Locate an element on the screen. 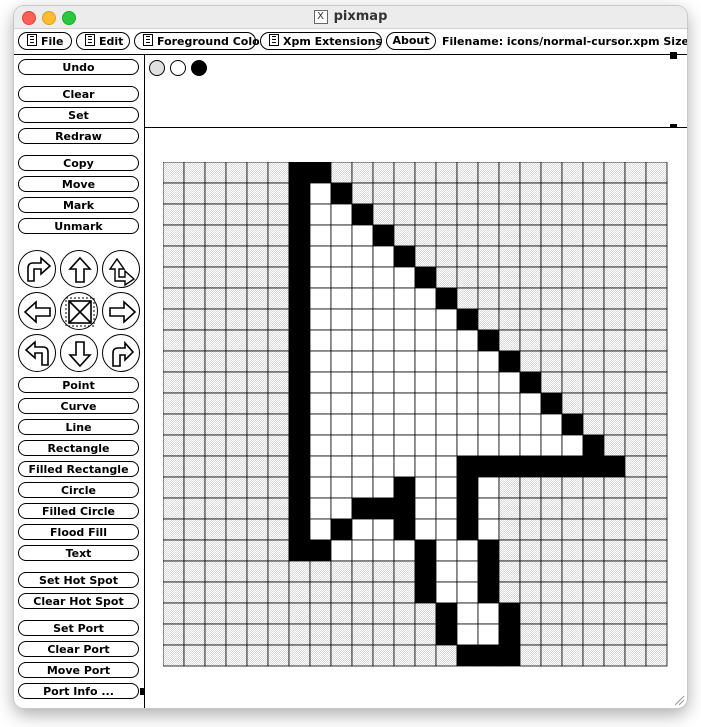 The width and height of the screenshot is (701, 727). resize-grip-icon is located at coordinates (679, 700).